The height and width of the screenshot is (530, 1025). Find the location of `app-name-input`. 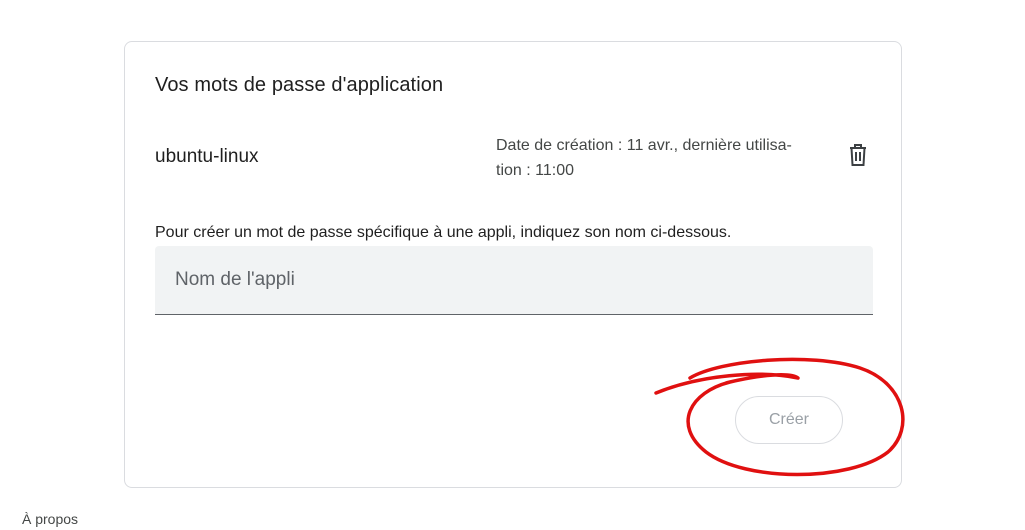

app-name-input is located at coordinates (514, 280).